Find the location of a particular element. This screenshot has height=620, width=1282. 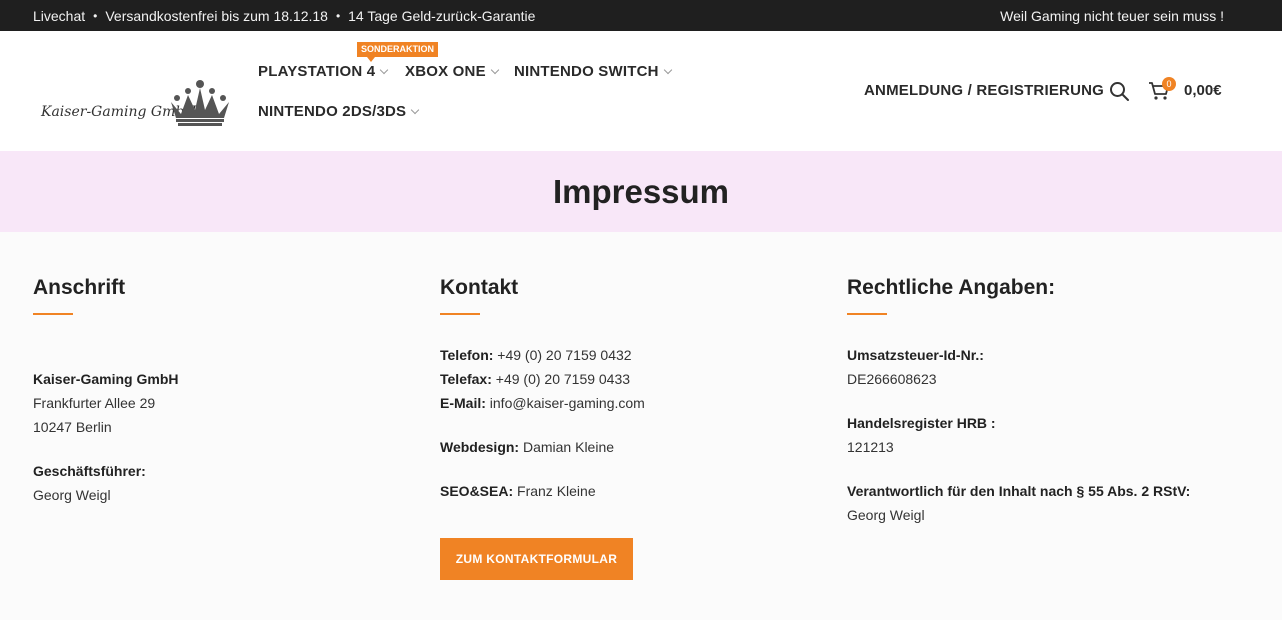

nav-nintendo-switch: NINTENDO SWITCH is located at coordinates (593, 71).